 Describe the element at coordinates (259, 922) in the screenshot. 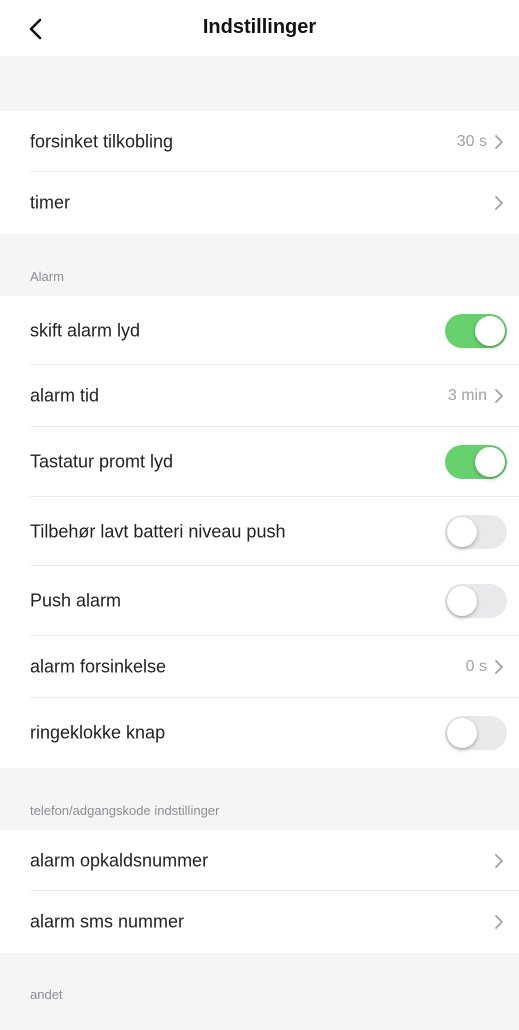

I see `row-alarm-sms-number: alarm sms nummer` at that location.